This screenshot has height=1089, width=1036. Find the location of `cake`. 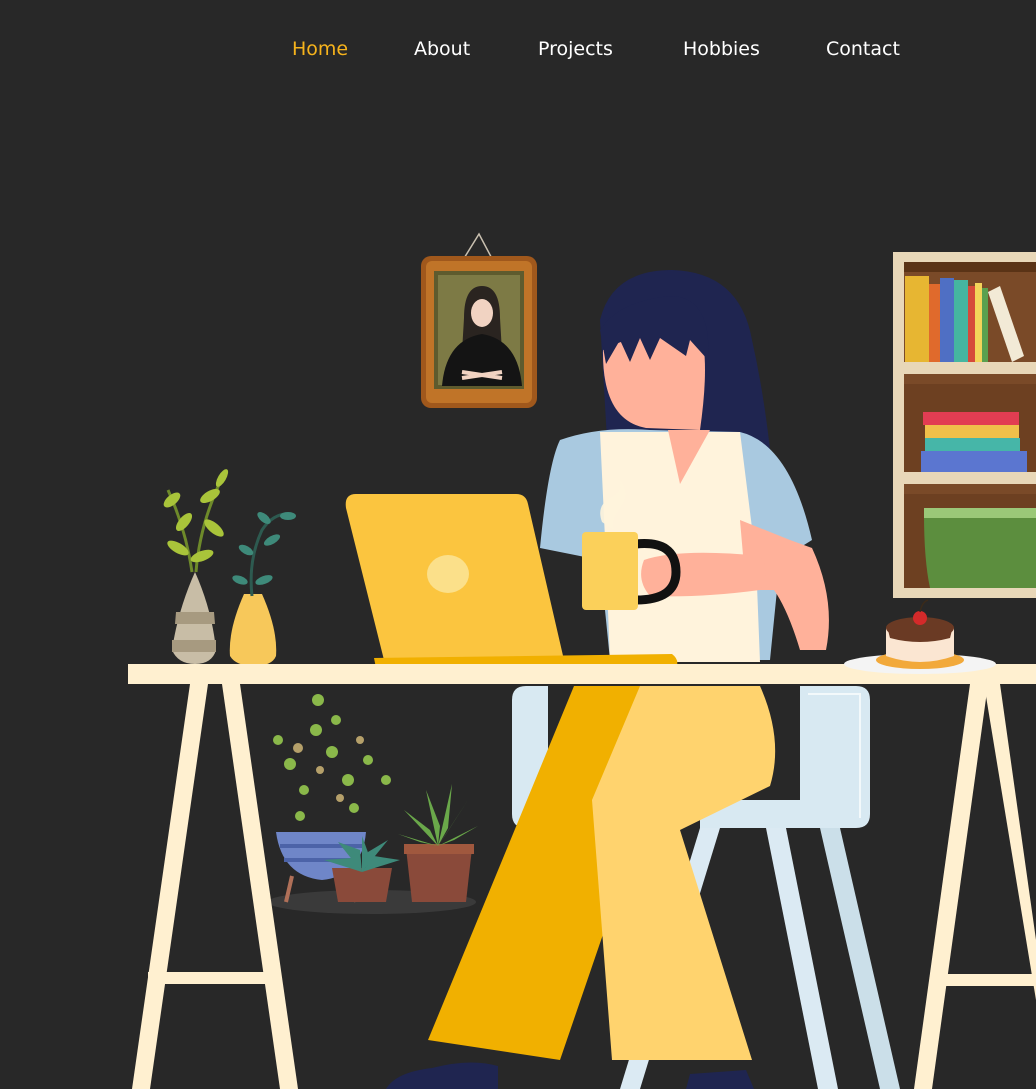

cake is located at coordinates (920, 636).